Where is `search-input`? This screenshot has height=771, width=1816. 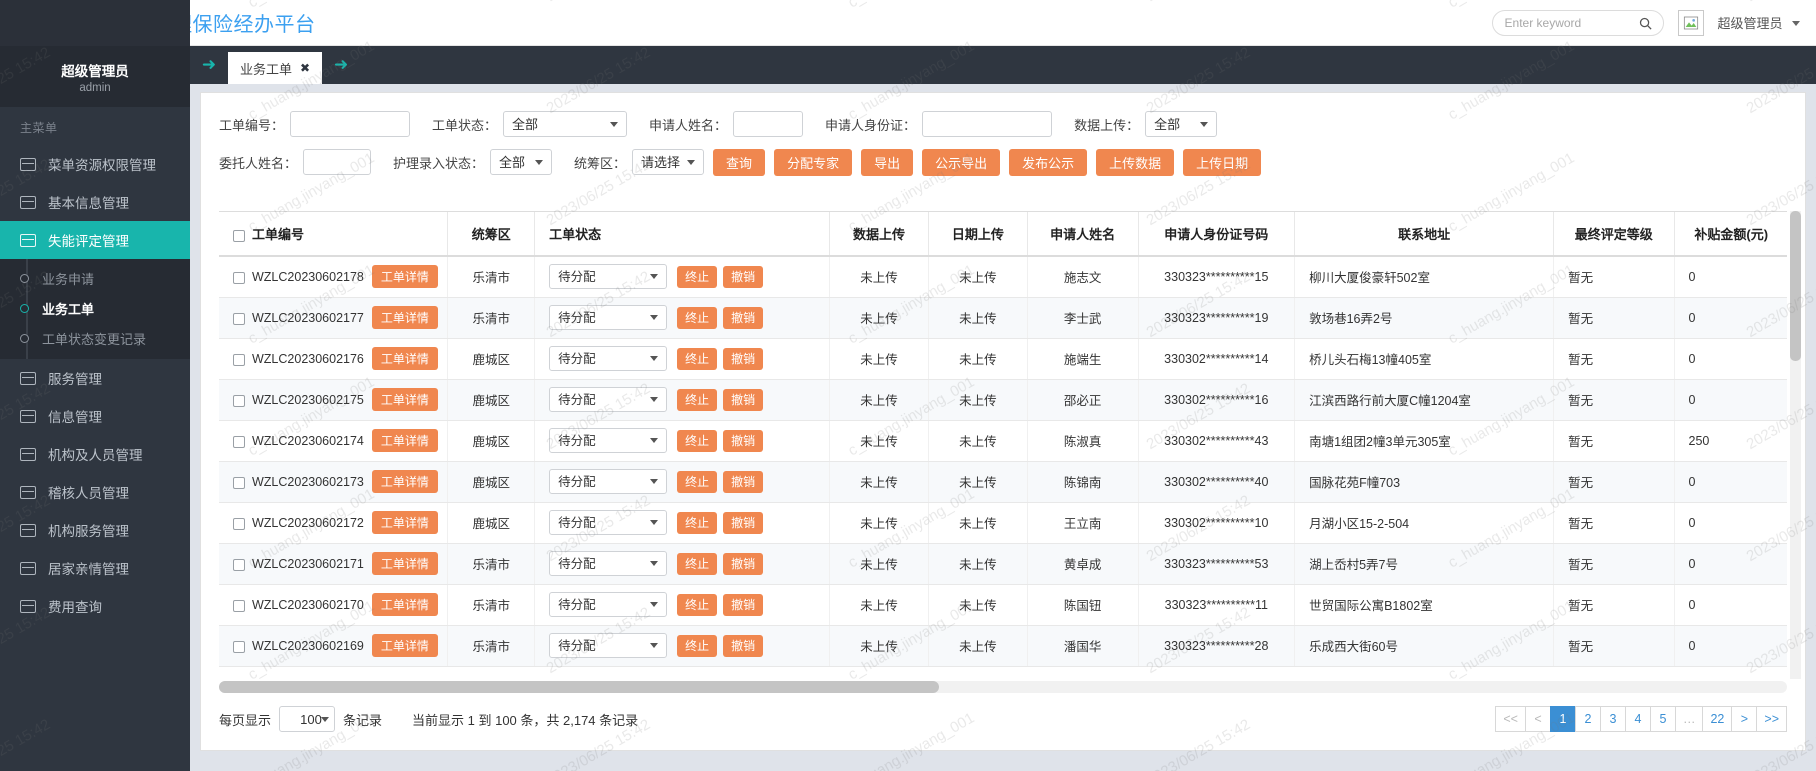 search-input is located at coordinates (1569, 22).